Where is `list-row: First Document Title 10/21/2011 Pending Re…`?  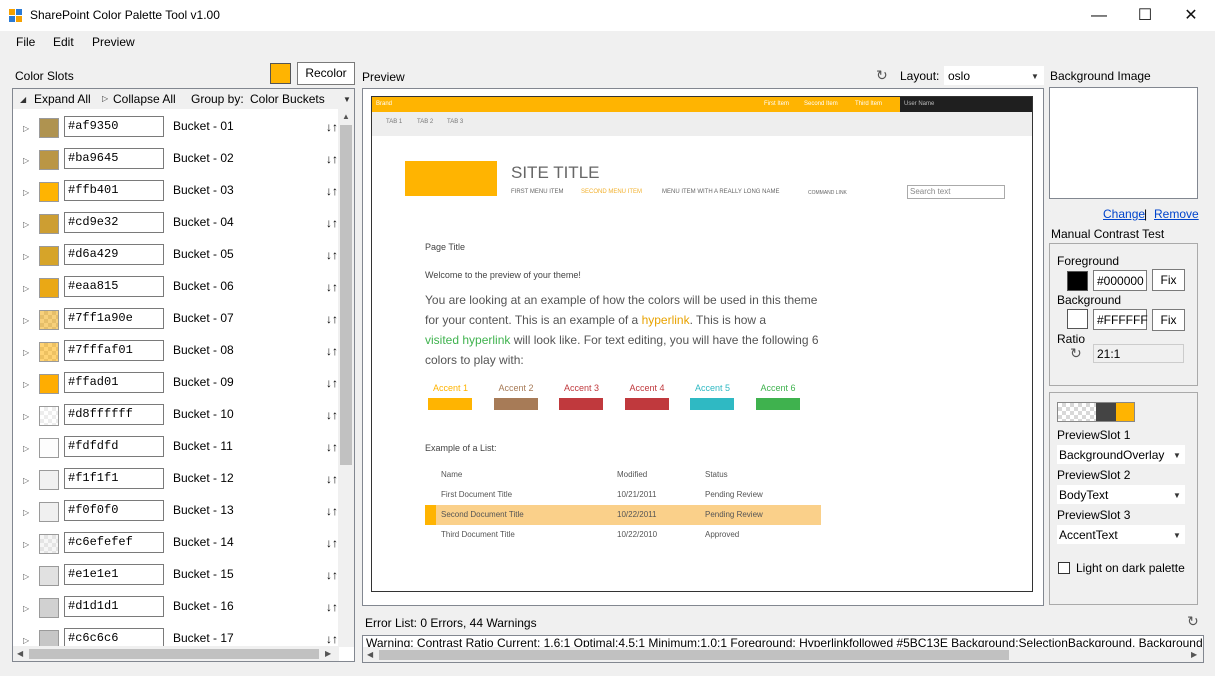 list-row: First Document Title 10/21/2011 Pending Re… is located at coordinates (623, 495).